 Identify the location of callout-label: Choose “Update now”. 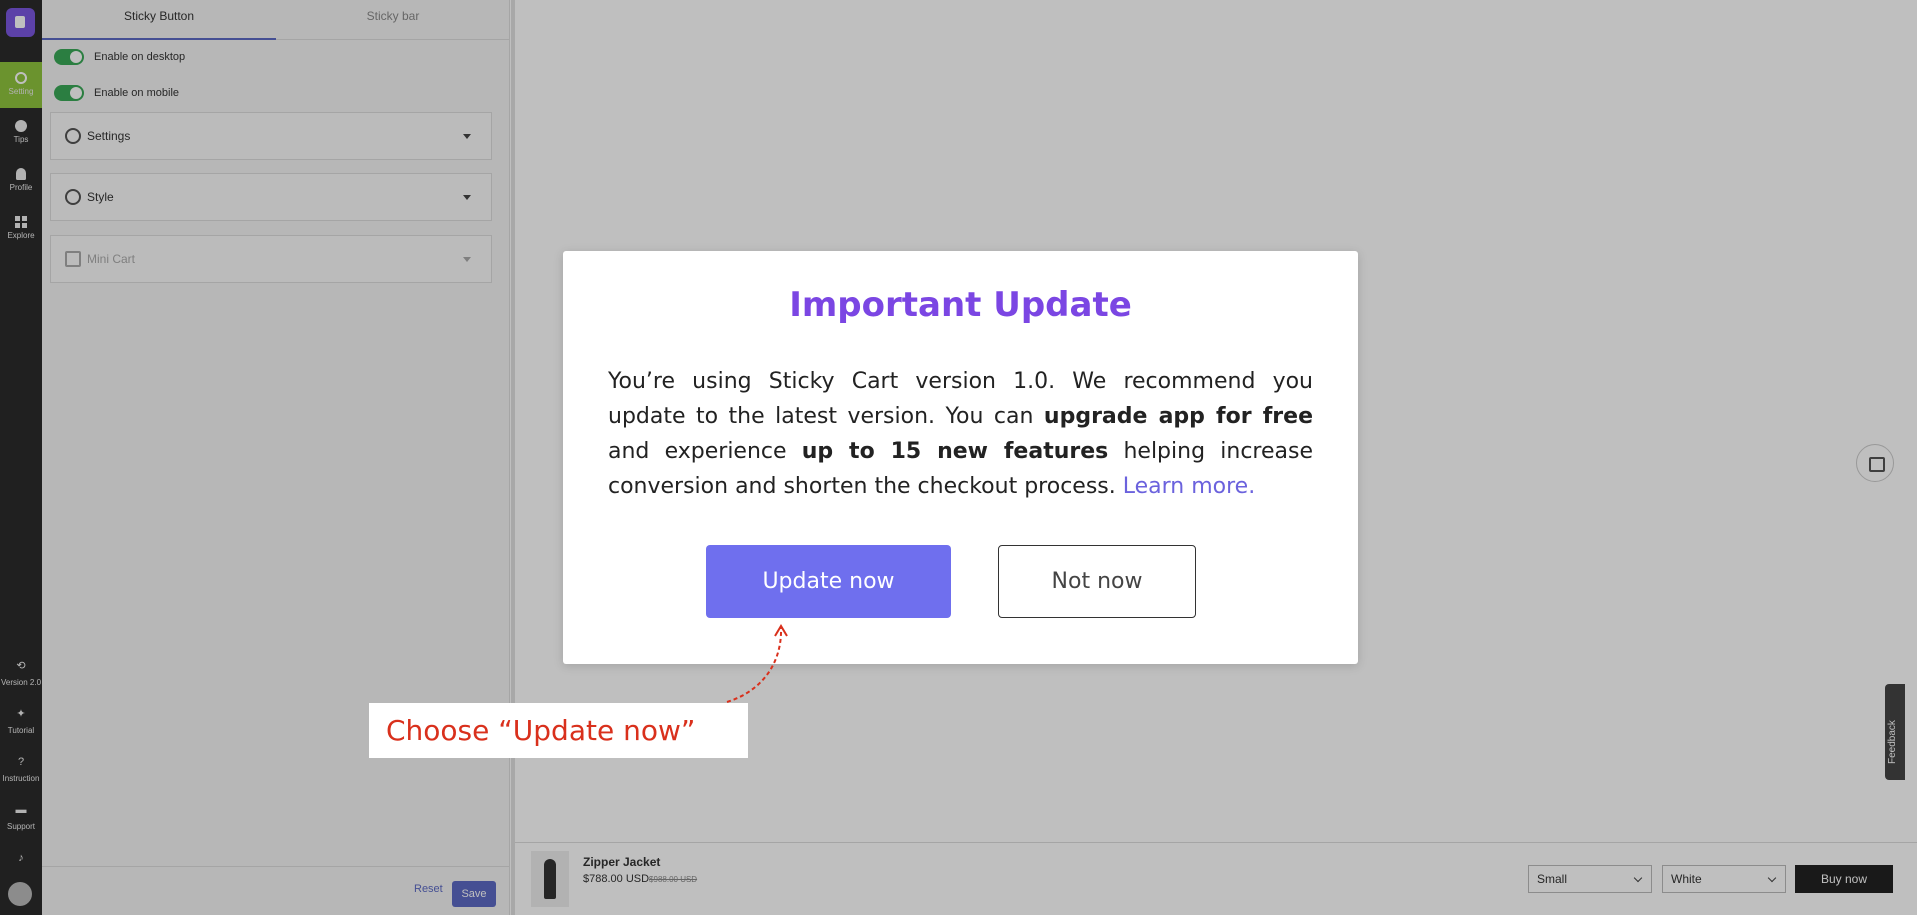
(558, 730).